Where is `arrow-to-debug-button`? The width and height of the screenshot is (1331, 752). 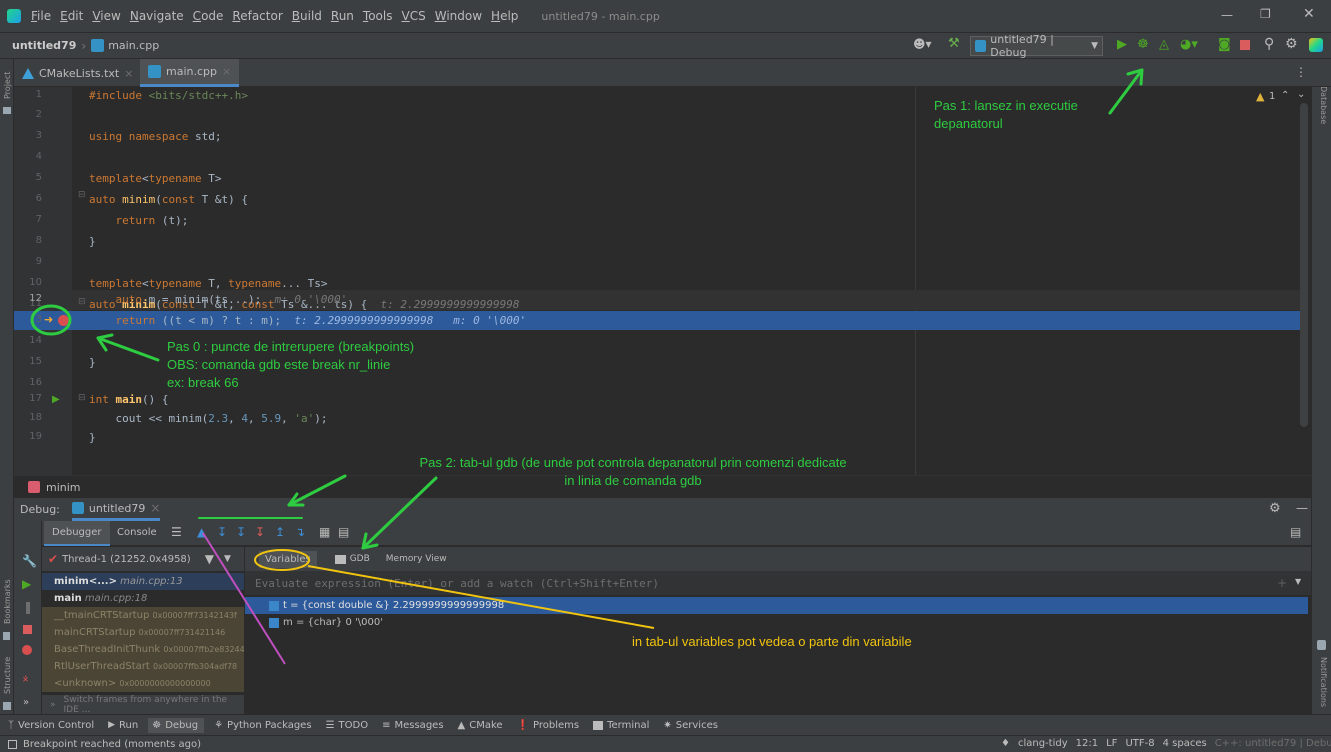 arrow-to-debug-button is located at coordinates (1126, 91).